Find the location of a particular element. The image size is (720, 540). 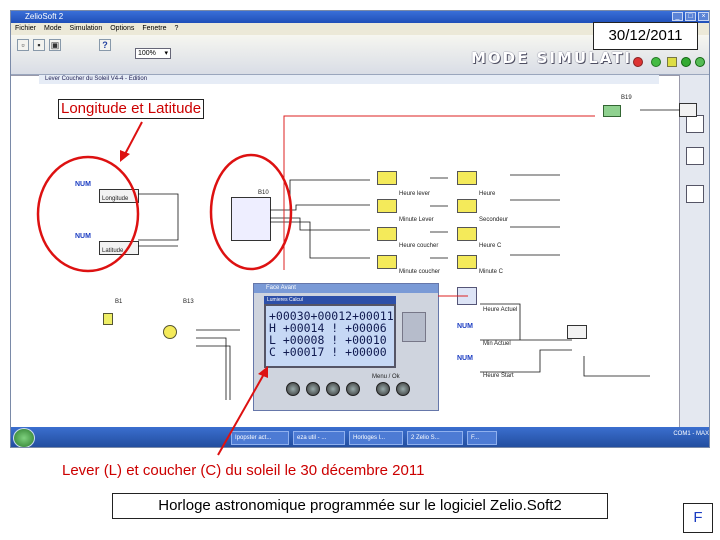

maximize-icon: □ is located at coordinates (690, 16).